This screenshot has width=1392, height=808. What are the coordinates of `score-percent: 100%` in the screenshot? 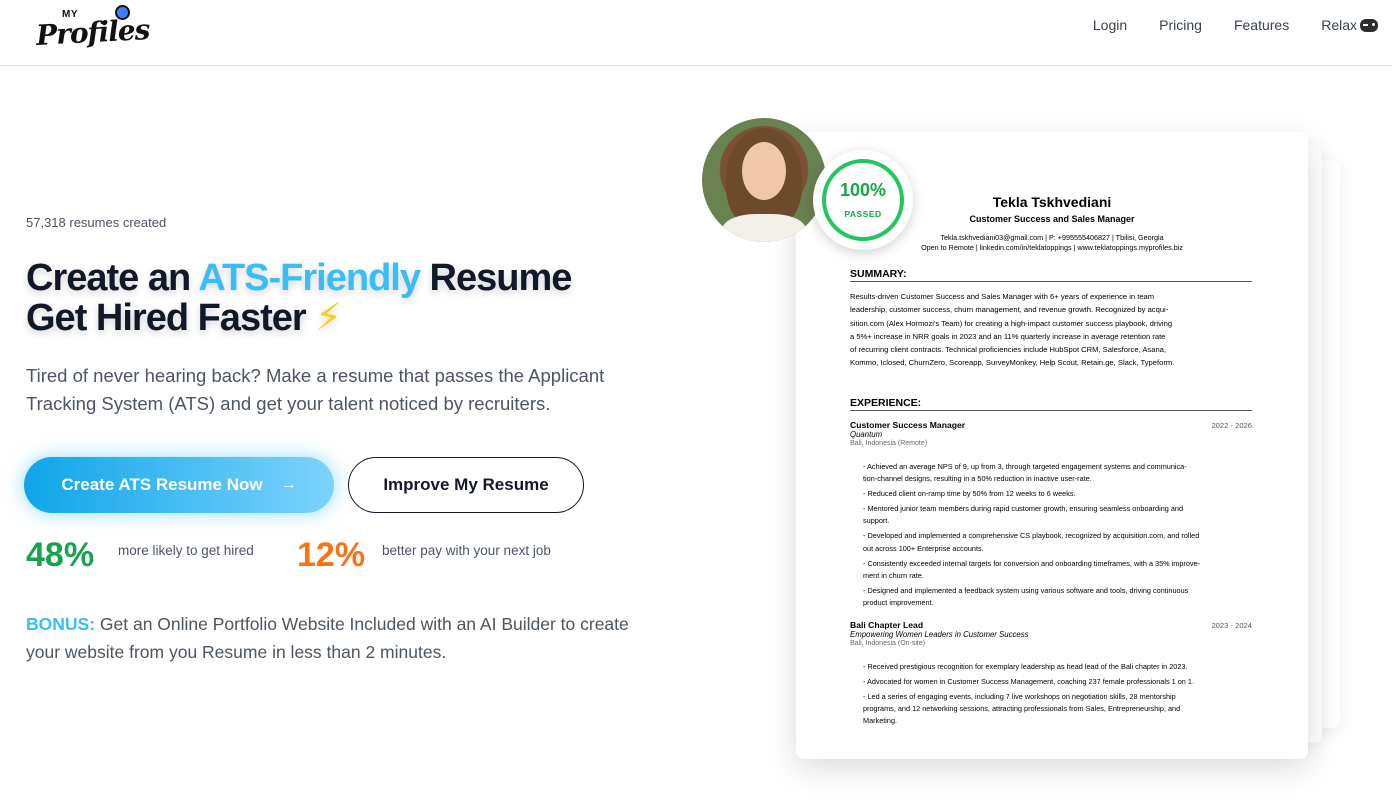 It's located at (863, 190).